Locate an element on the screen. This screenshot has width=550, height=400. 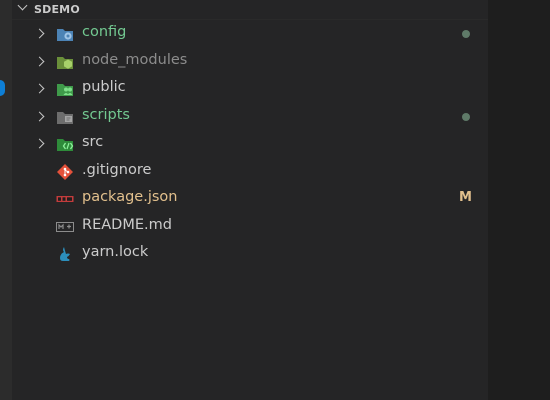
modified-status-letter: M is located at coordinates (465, 197).